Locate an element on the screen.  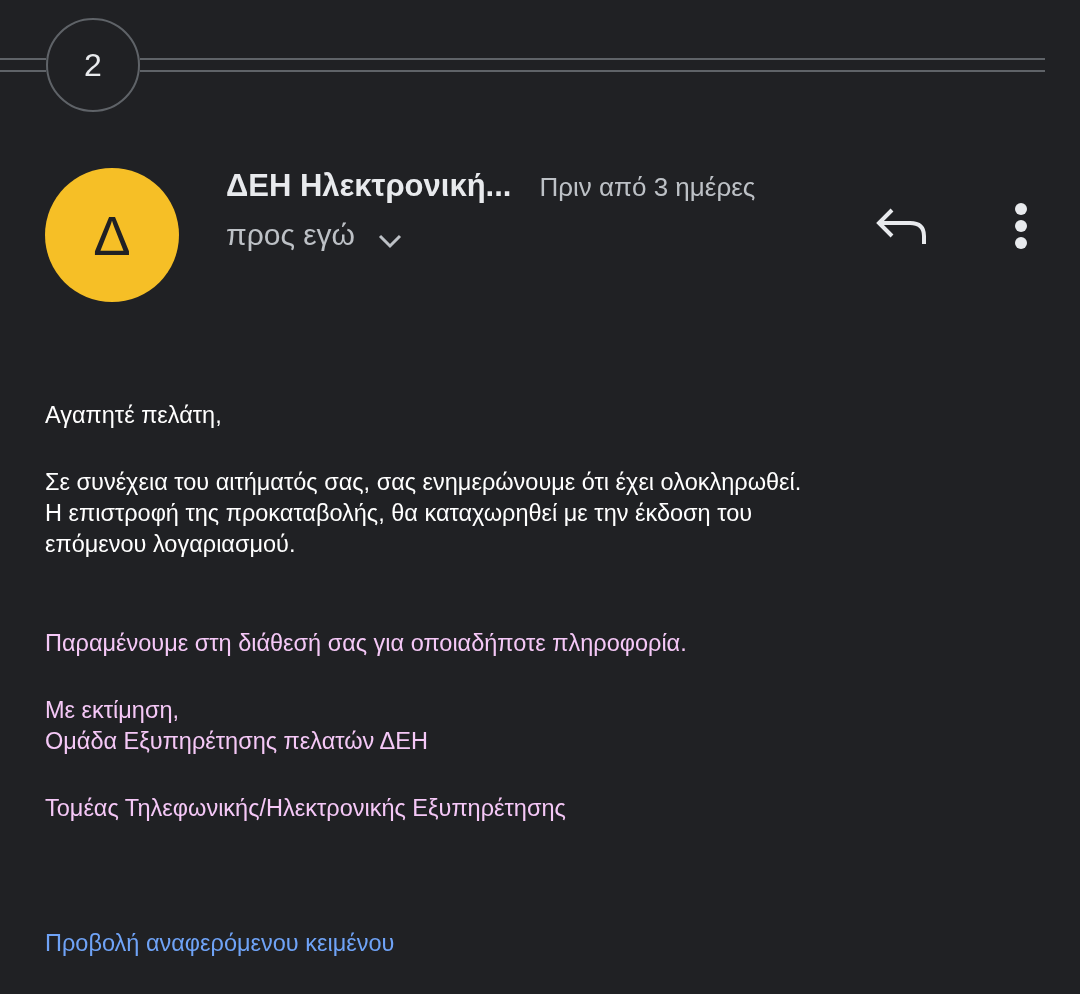
message-paragraph: Αγαπητέ πελάτη, is located at coordinates (134, 415).